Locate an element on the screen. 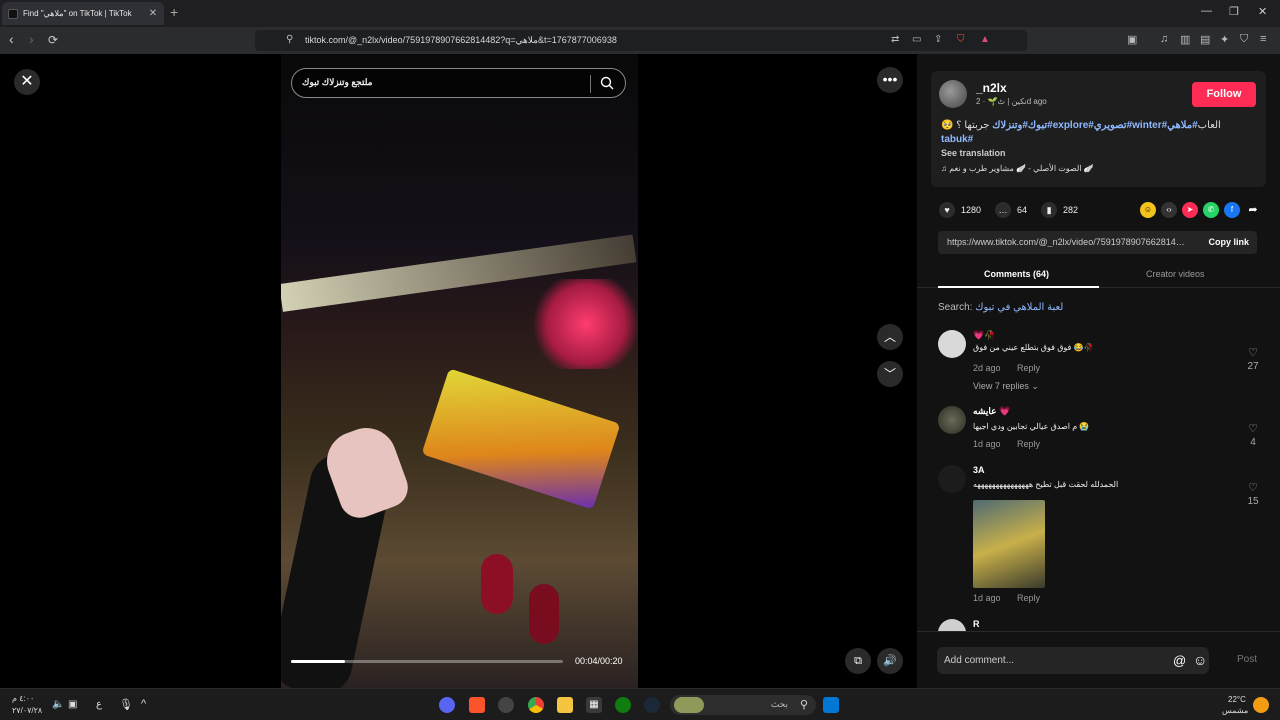  copy-link-button: Copy link is located at coordinates (1228, 242).